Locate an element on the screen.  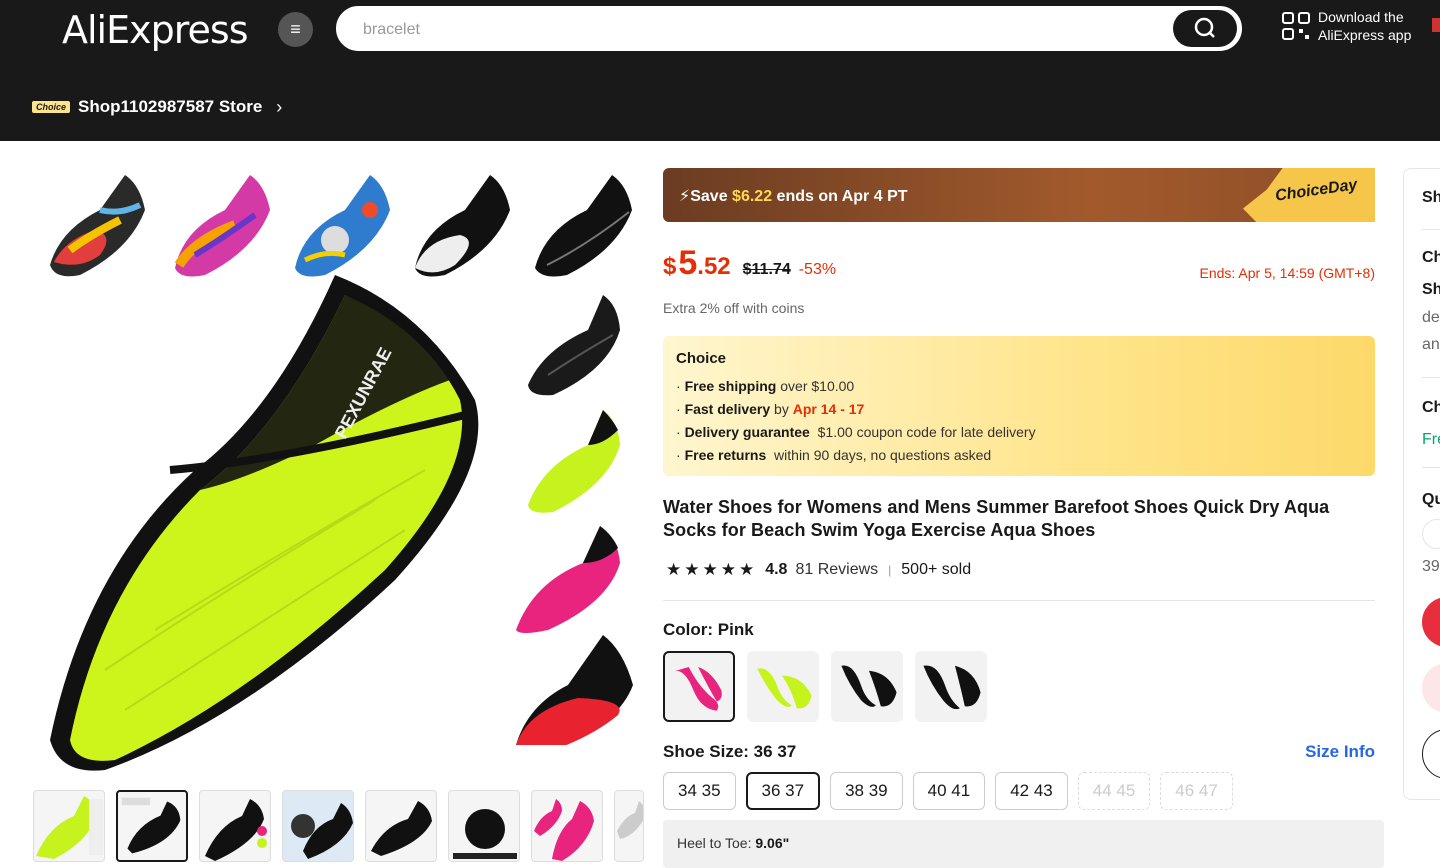
reviews-link: 81 Reviews is located at coordinates (836, 570).